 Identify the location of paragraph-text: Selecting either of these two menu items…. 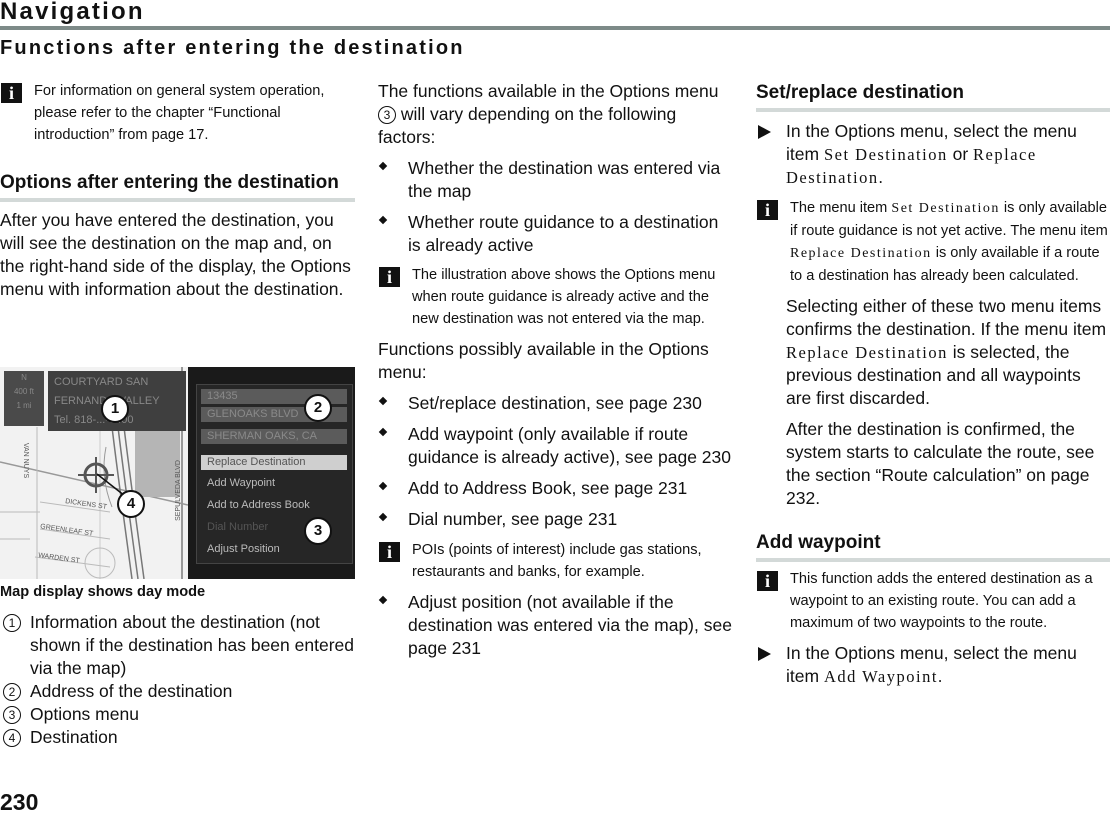
(946, 317).